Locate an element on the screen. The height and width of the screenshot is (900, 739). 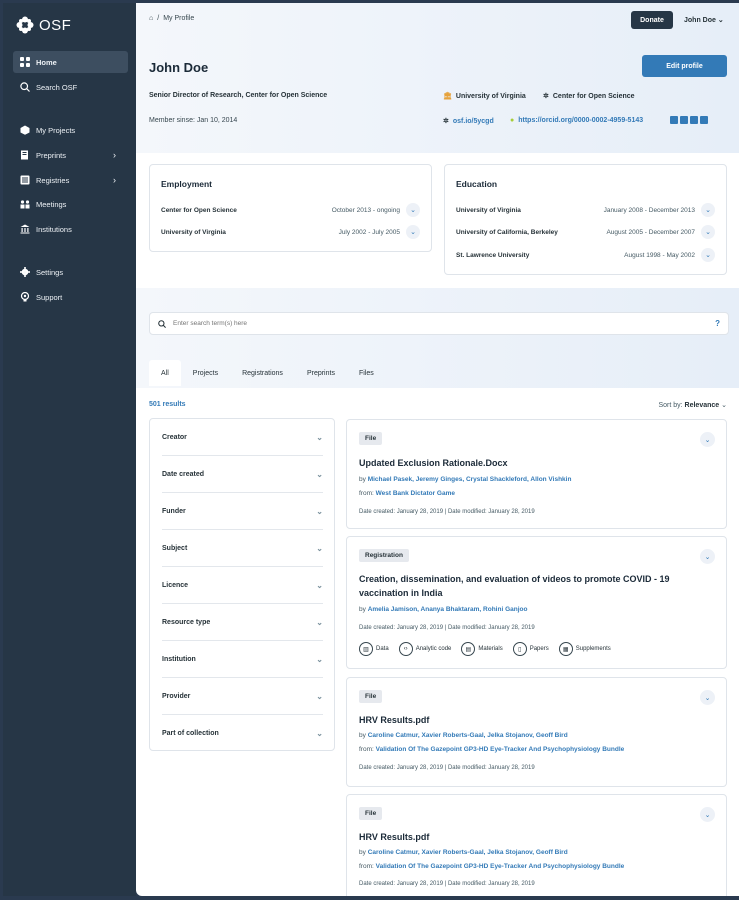
sort-dropdown: Sort by: Relevance ⌄ is located at coordinates (692, 405).